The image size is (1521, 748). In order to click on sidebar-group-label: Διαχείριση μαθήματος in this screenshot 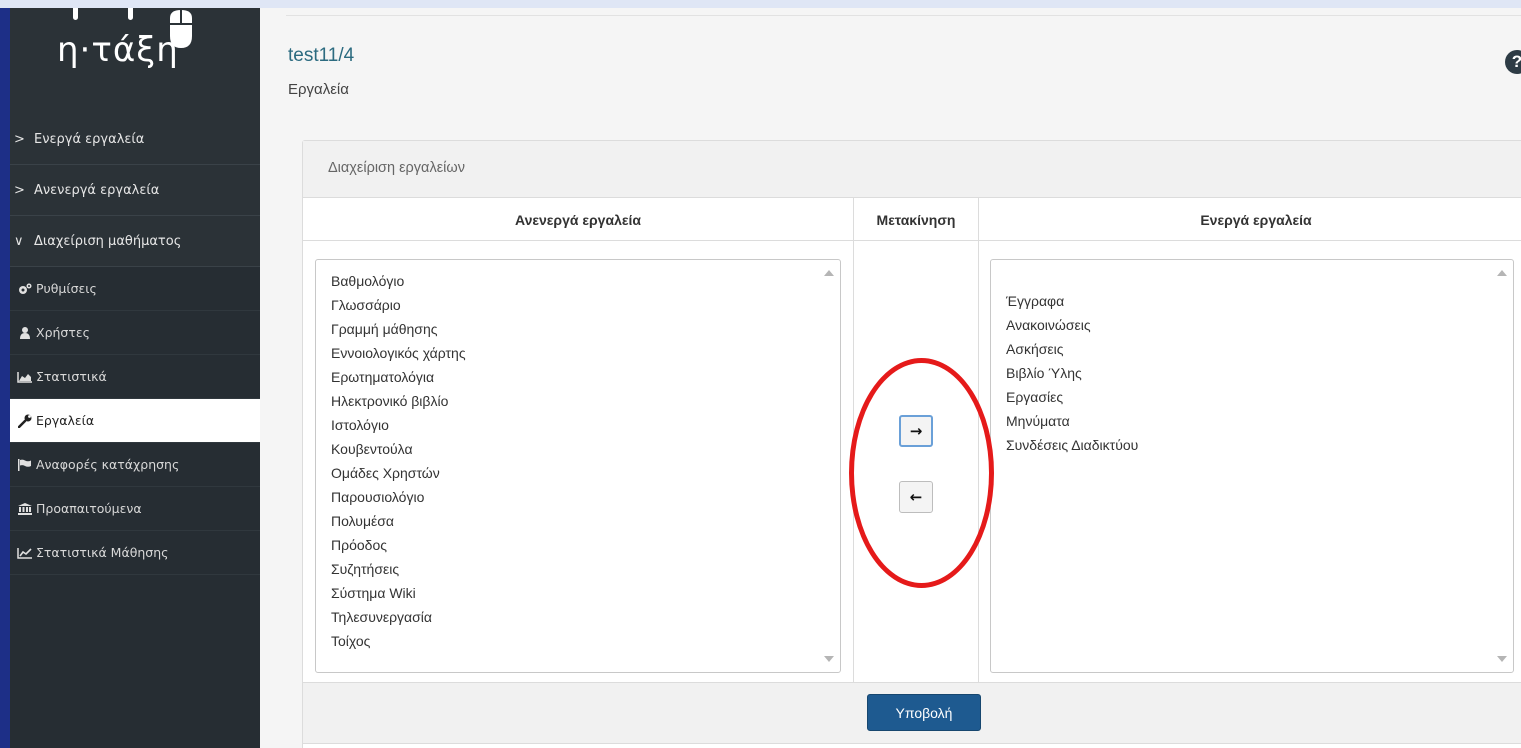, I will do `click(108, 241)`.